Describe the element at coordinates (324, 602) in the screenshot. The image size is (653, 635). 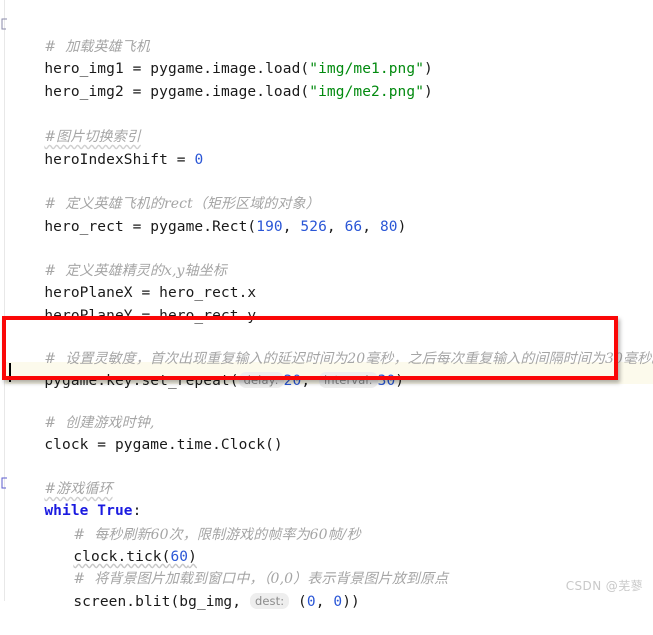
I see `token-dest-comma: ,` at that location.